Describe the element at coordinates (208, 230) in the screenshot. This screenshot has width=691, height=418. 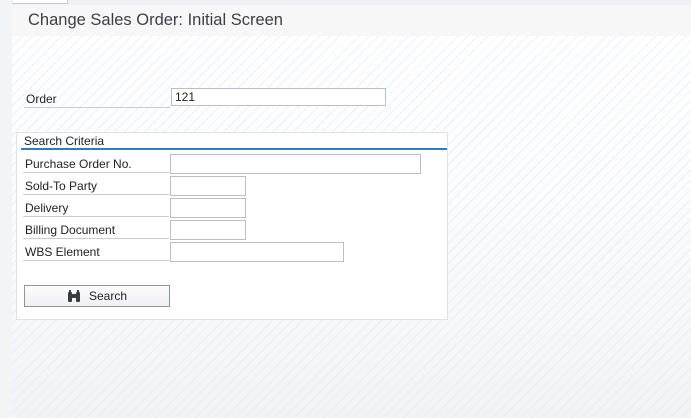
I see `billing-document-field` at that location.